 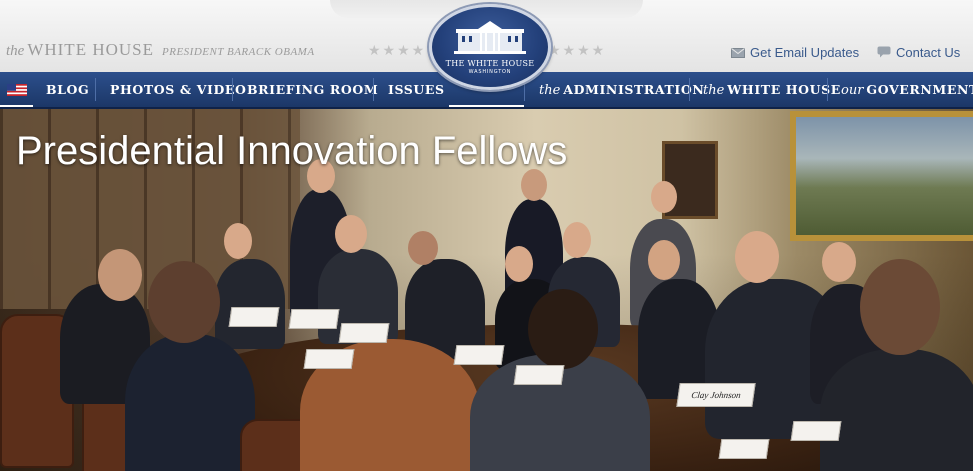 I want to click on envelope-icon, so click(x=738, y=53).